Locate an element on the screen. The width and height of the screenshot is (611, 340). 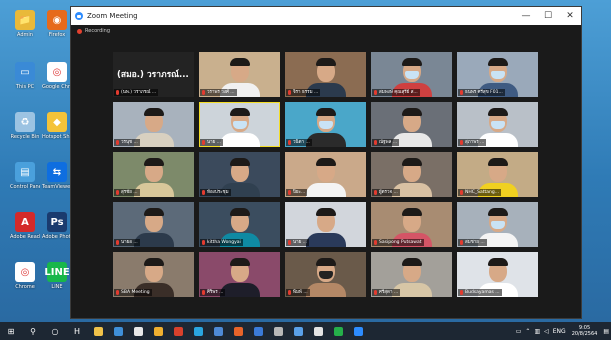
recording-indicator: Recording is located at coordinates (93, 31).